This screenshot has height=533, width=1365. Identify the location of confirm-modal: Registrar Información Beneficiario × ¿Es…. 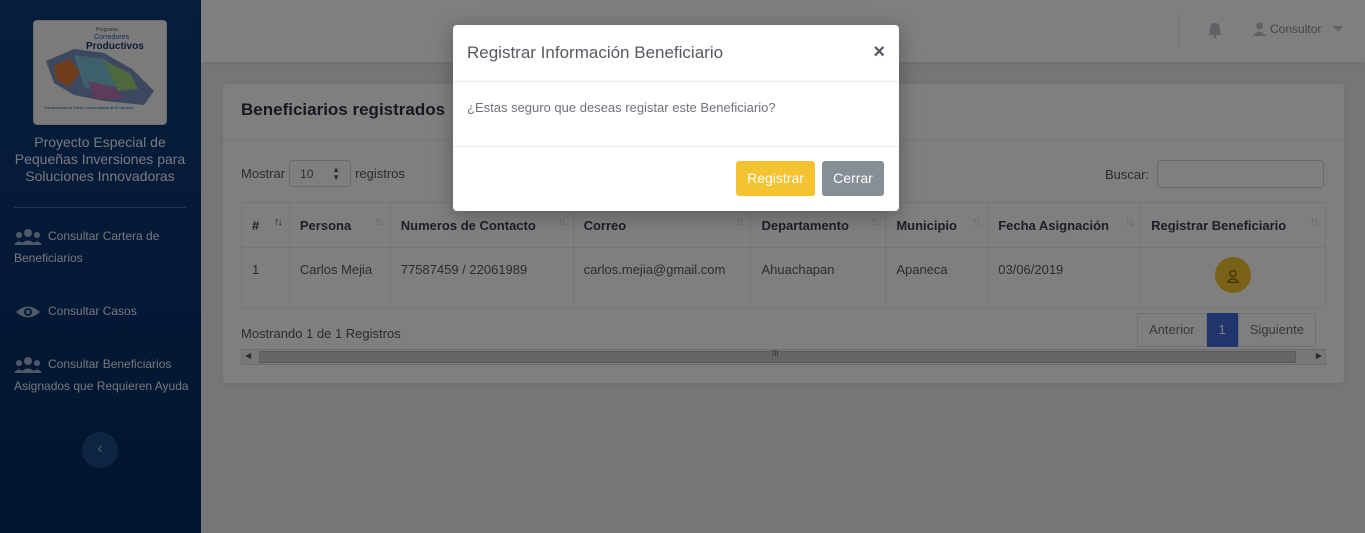
(676, 118).